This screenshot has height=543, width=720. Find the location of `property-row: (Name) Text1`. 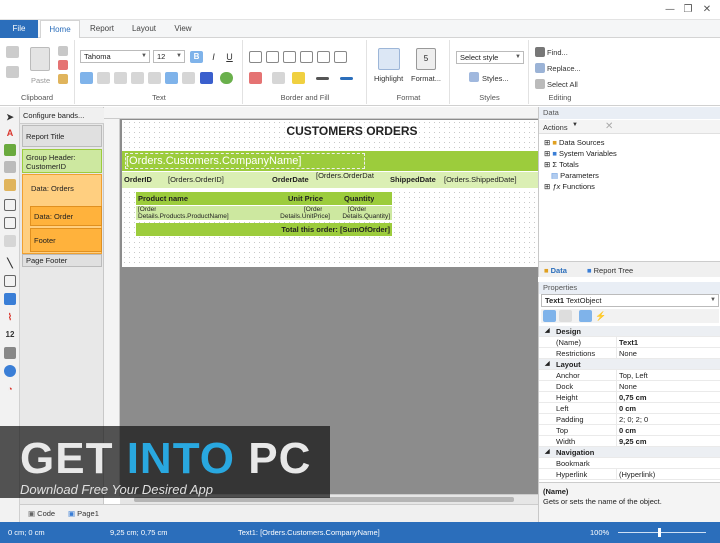

property-row: (Name) Text1 is located at coordinates (629, 342).